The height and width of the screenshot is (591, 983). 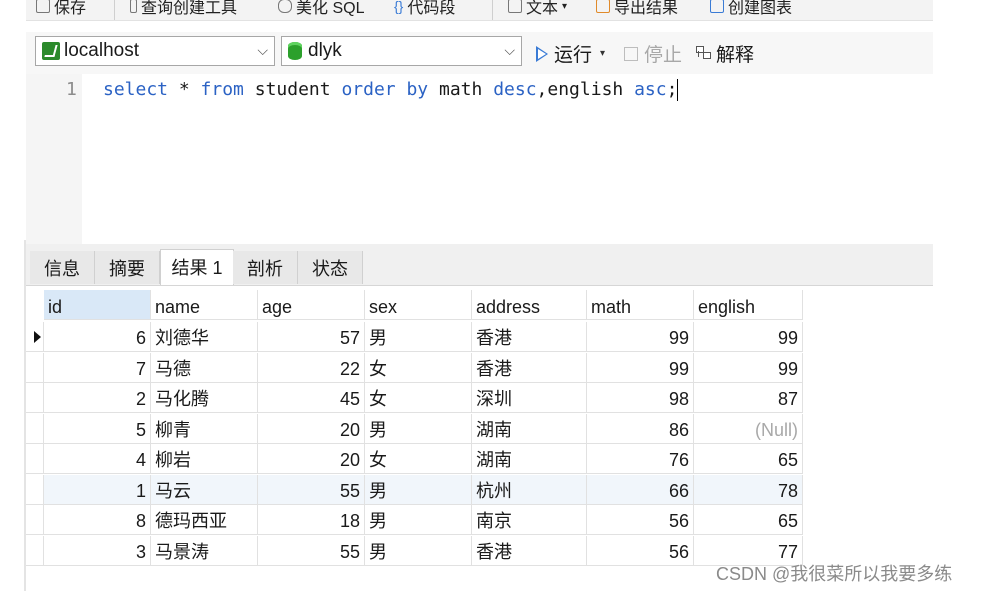 What do you see at coordinates (537, 9) in the screenshot?
I see `text-button: 文本 ▾` at bounding box center [537, 9].